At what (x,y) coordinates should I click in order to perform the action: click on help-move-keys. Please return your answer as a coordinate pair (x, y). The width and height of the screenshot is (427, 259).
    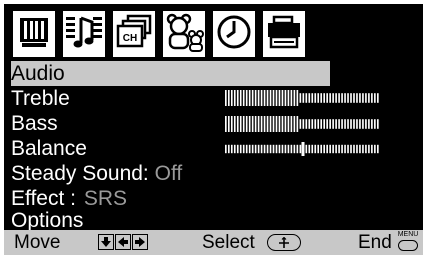
    Looking at the image, I should click on (123, 242).